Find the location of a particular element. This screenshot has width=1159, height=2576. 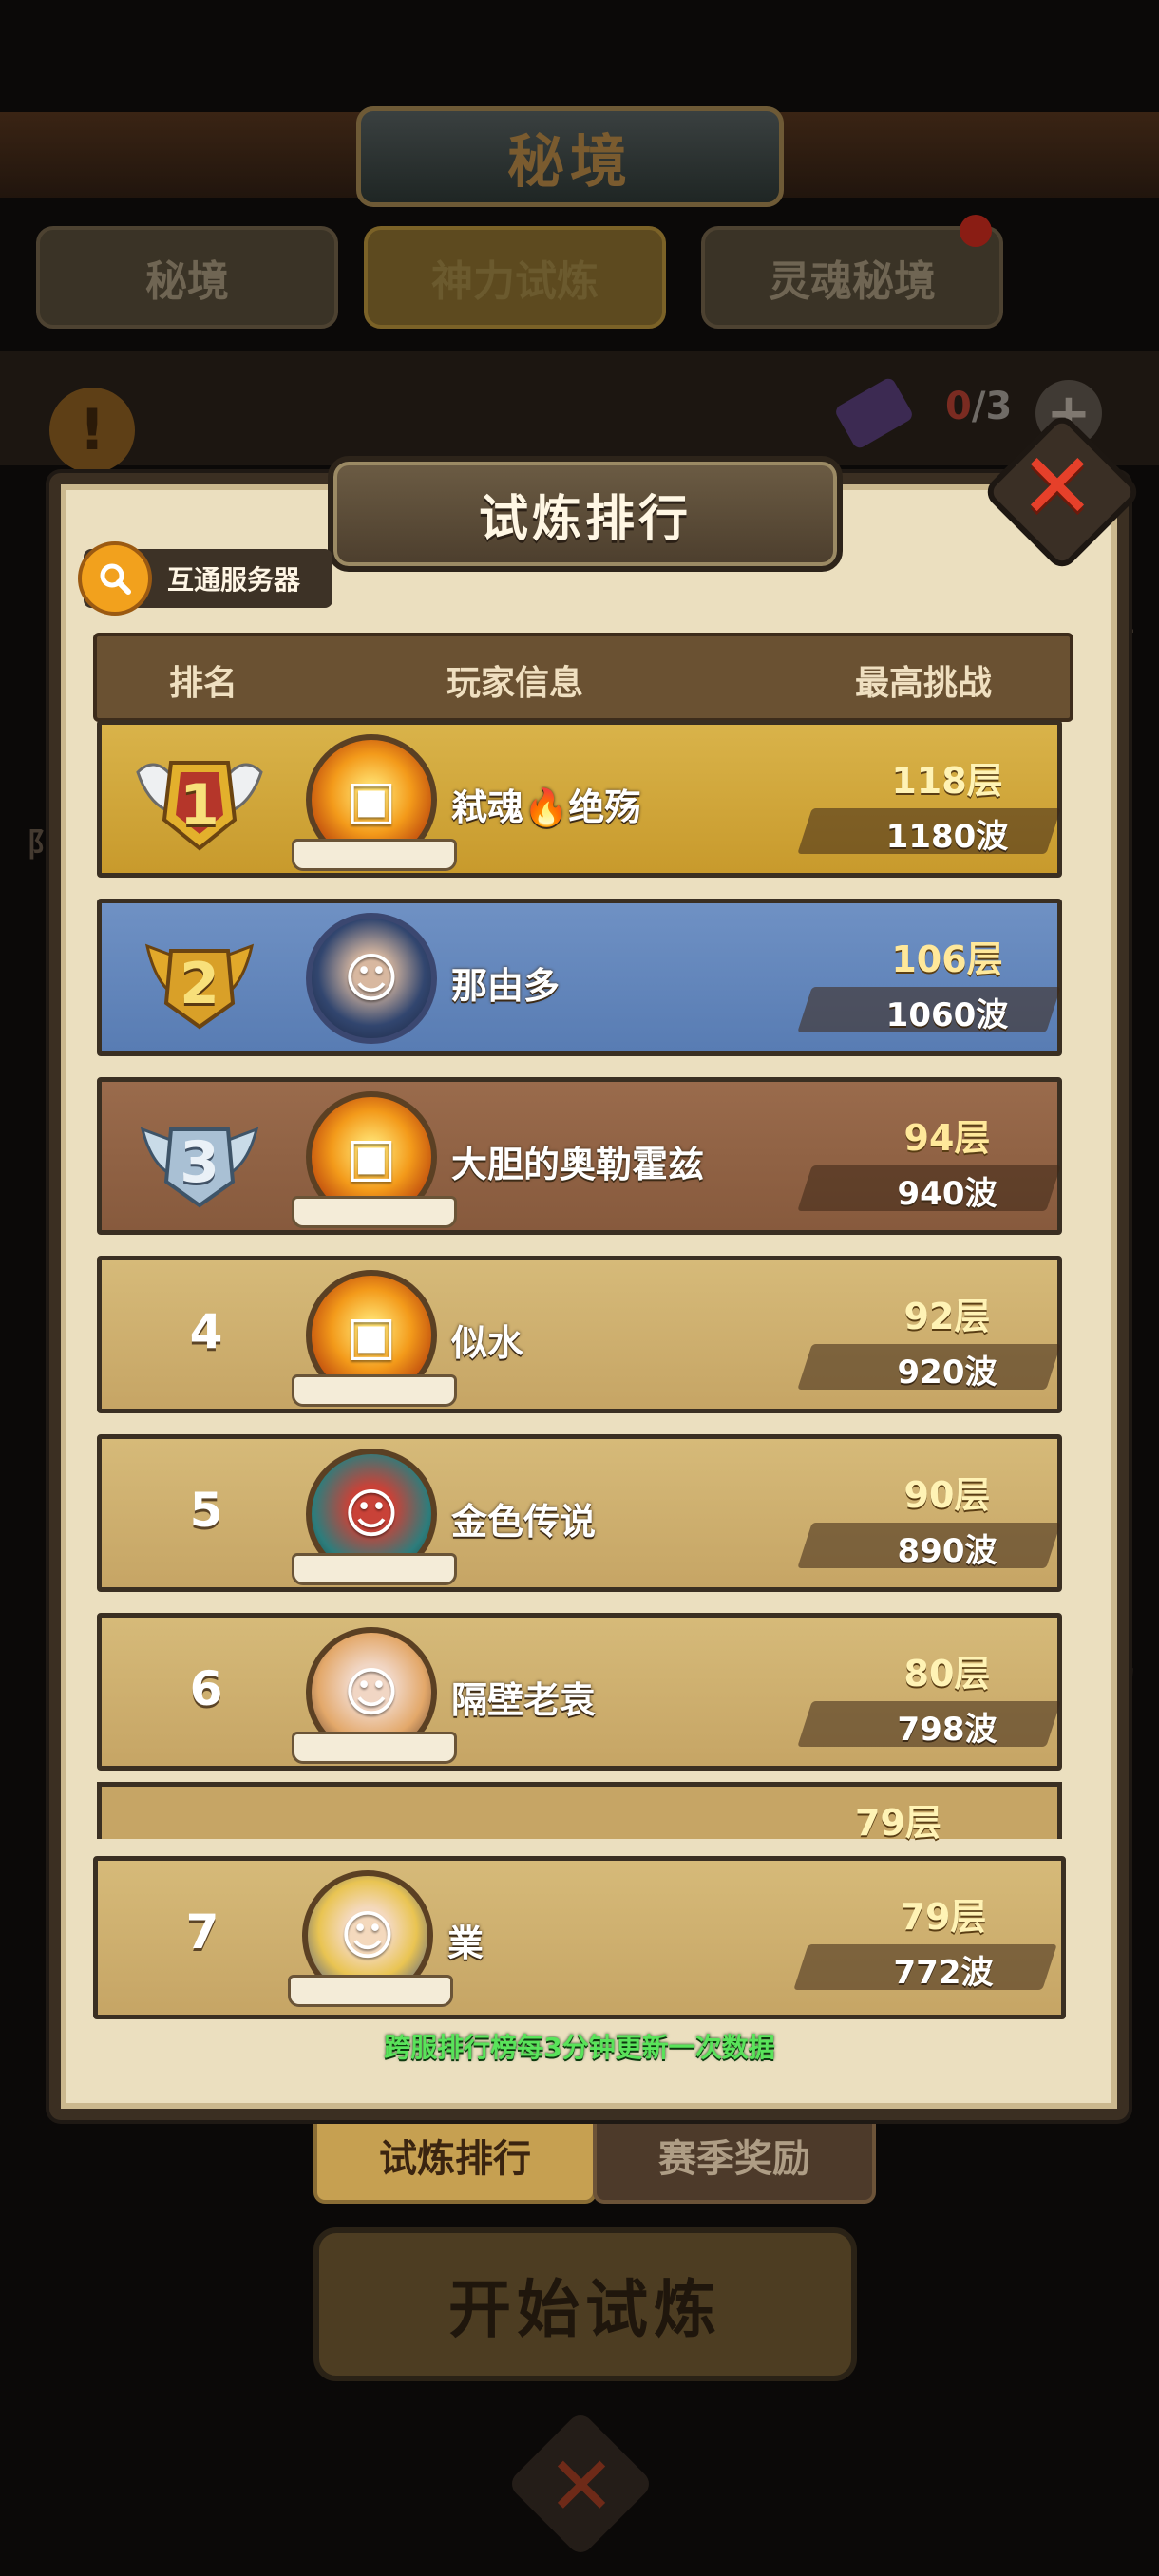

mode-tabs: 秘境 神力试炼 灵魂秘境 is located at coordinates (530, 277).